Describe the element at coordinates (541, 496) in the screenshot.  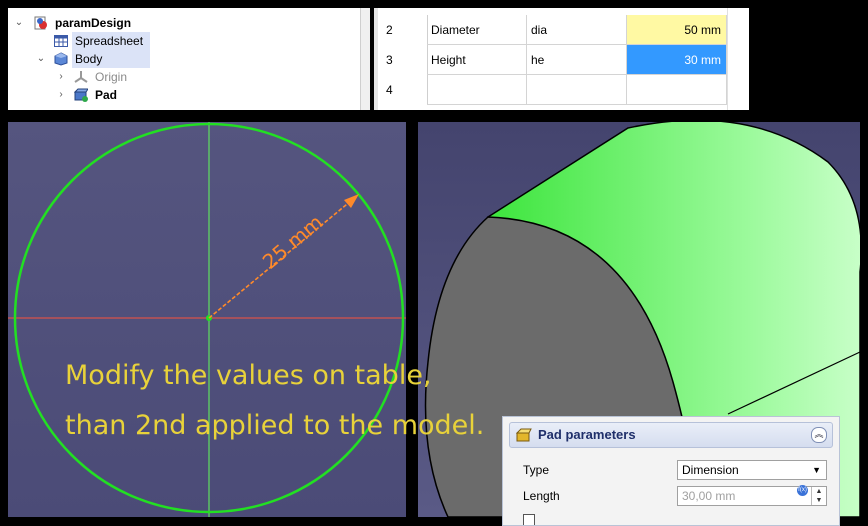
I see `length-label: Length` at that location.